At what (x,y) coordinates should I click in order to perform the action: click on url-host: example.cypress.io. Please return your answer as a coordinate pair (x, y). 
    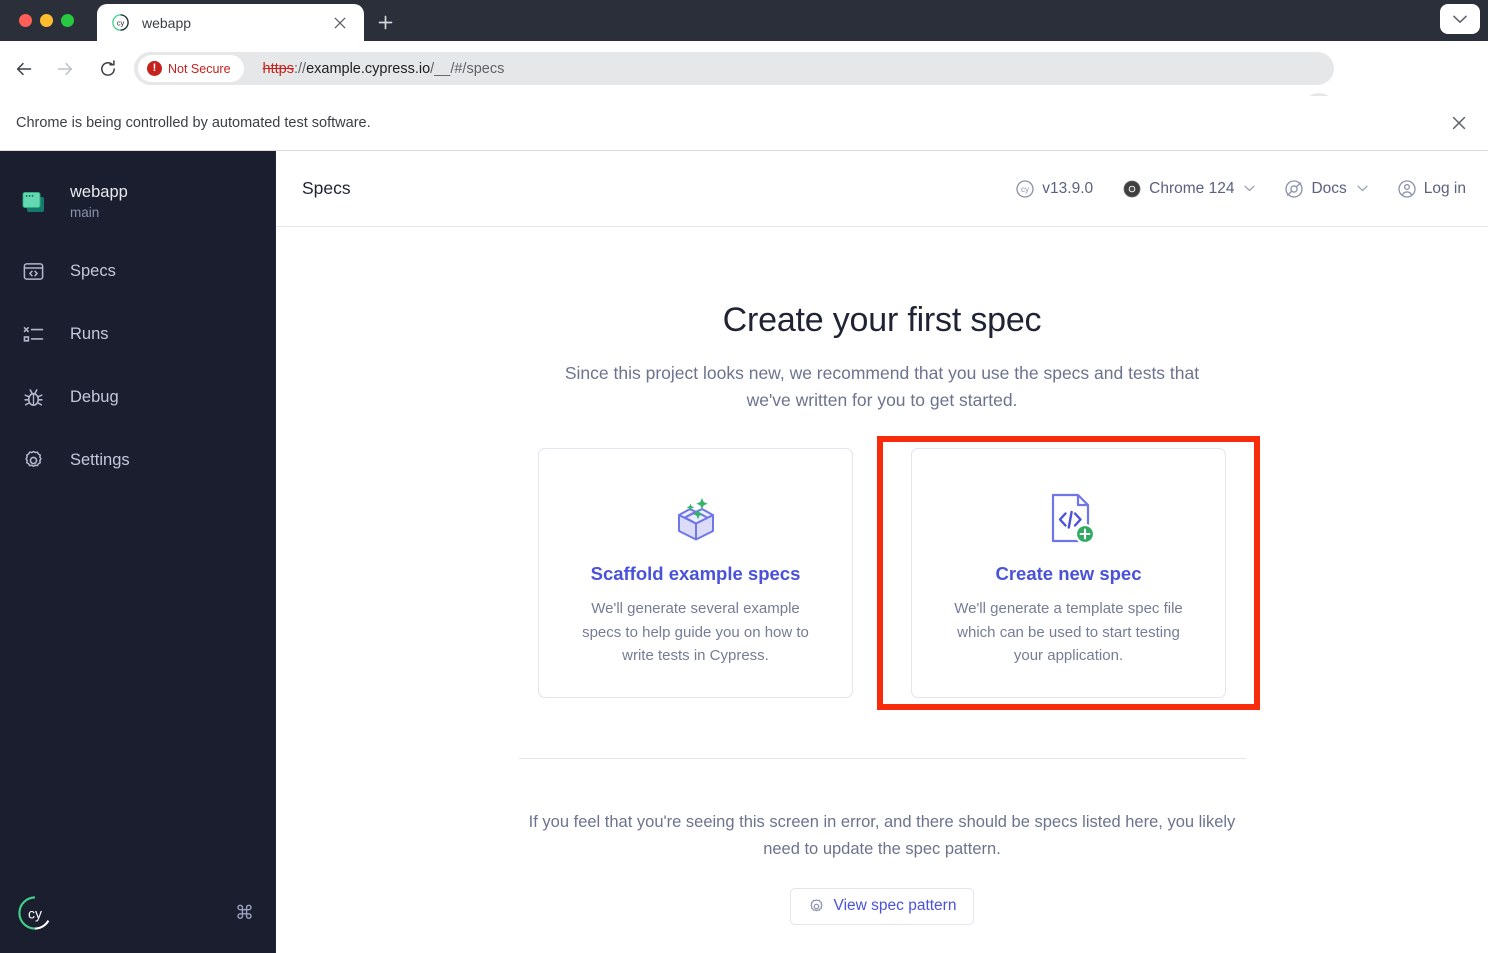
    Looking at the image, I should click on (368, 68).